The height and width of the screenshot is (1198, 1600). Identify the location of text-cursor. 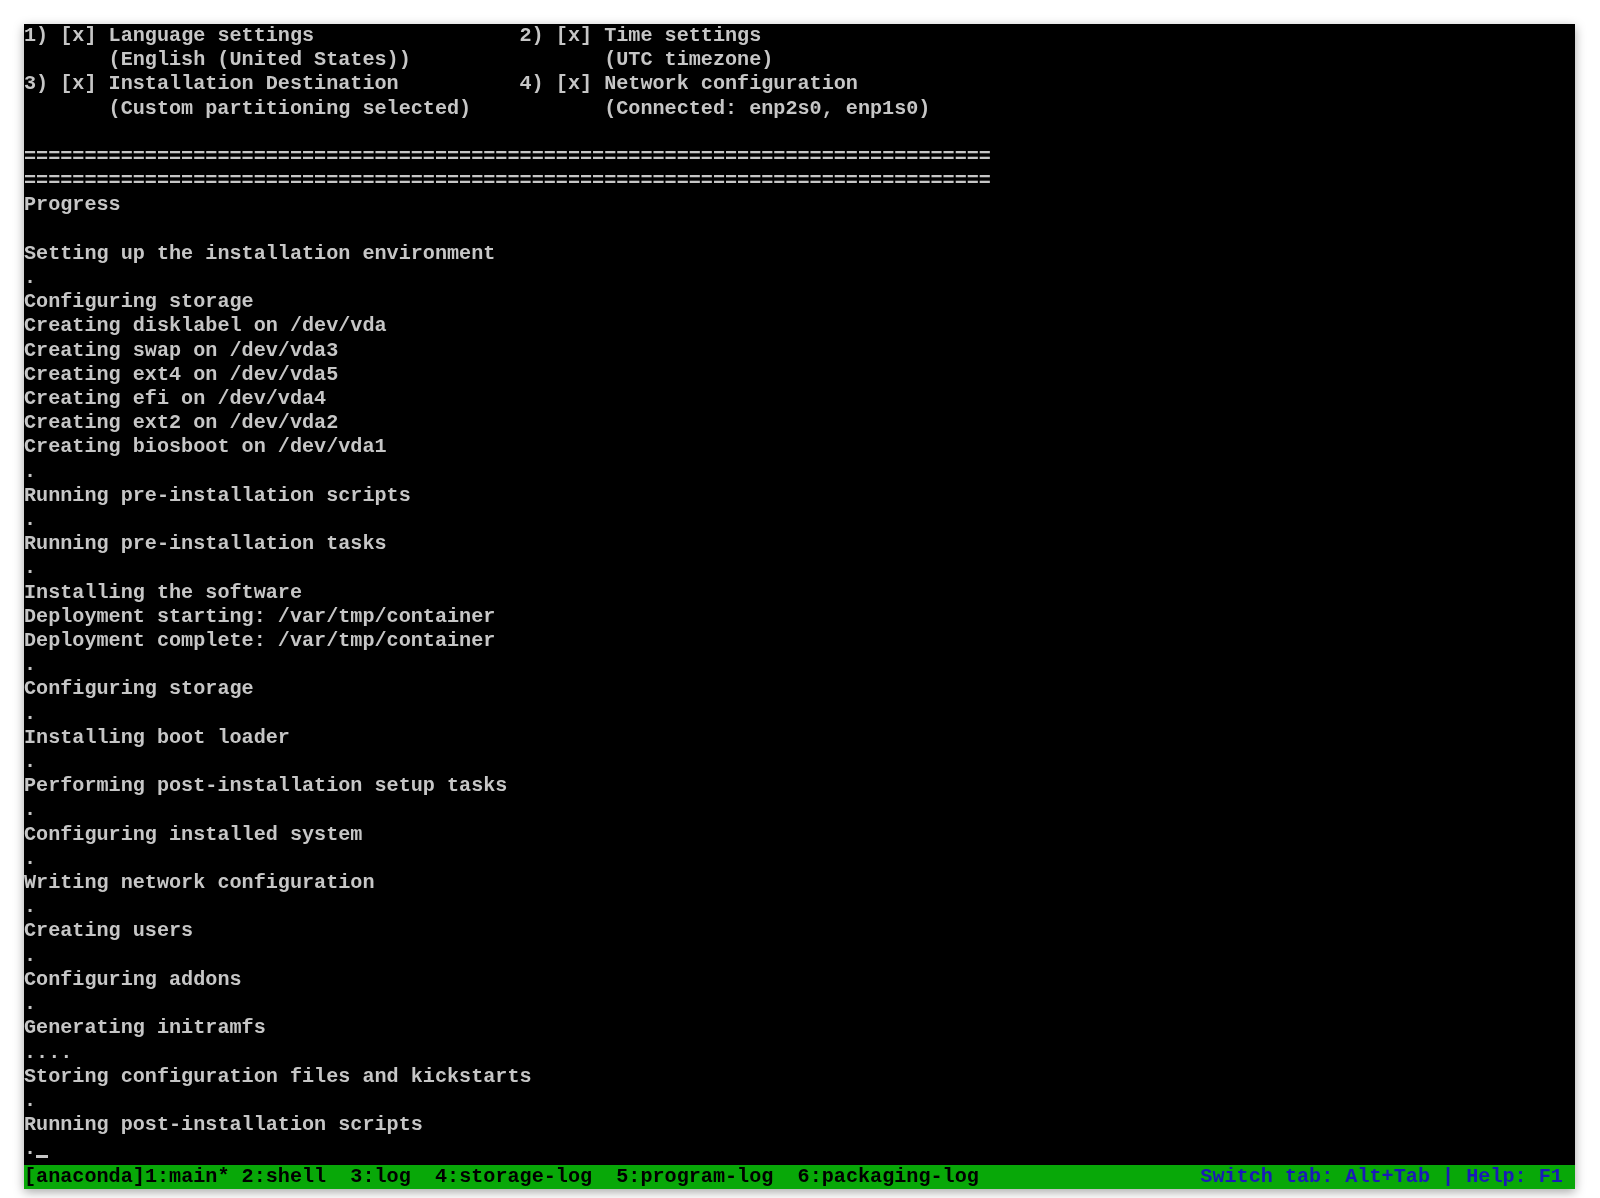
(42, 1156).